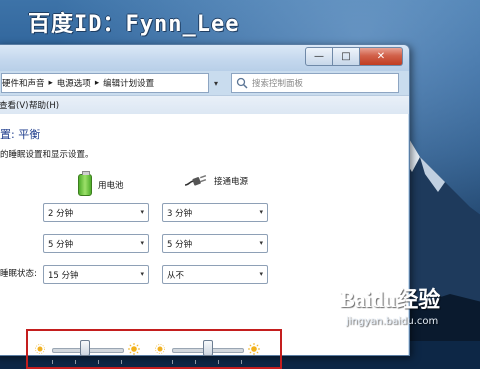 The height and width of the screenshot is (369, 480). Describe the element at coordinates (74, 83) in the screenshot. I see `breadcrumb-power-options: 电源选项` at that location.